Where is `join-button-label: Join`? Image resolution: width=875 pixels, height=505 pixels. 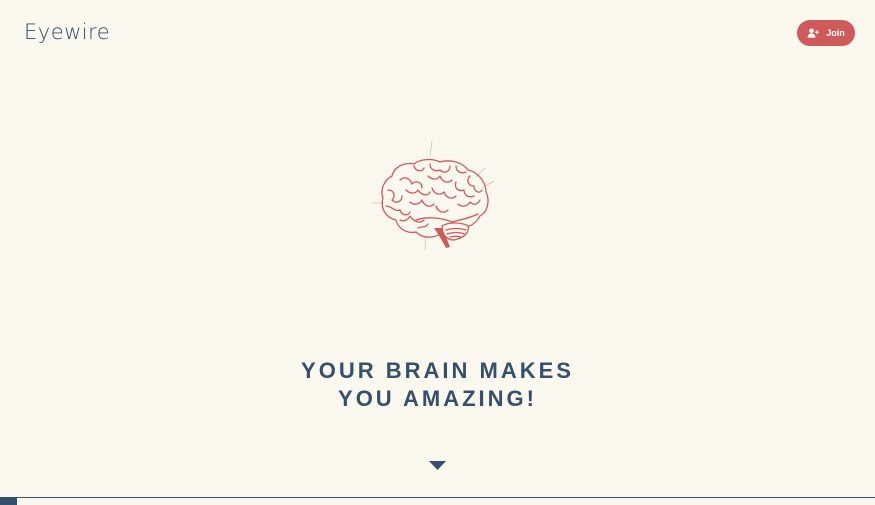 join-button-label: Join is located at coordinates (835, 33).